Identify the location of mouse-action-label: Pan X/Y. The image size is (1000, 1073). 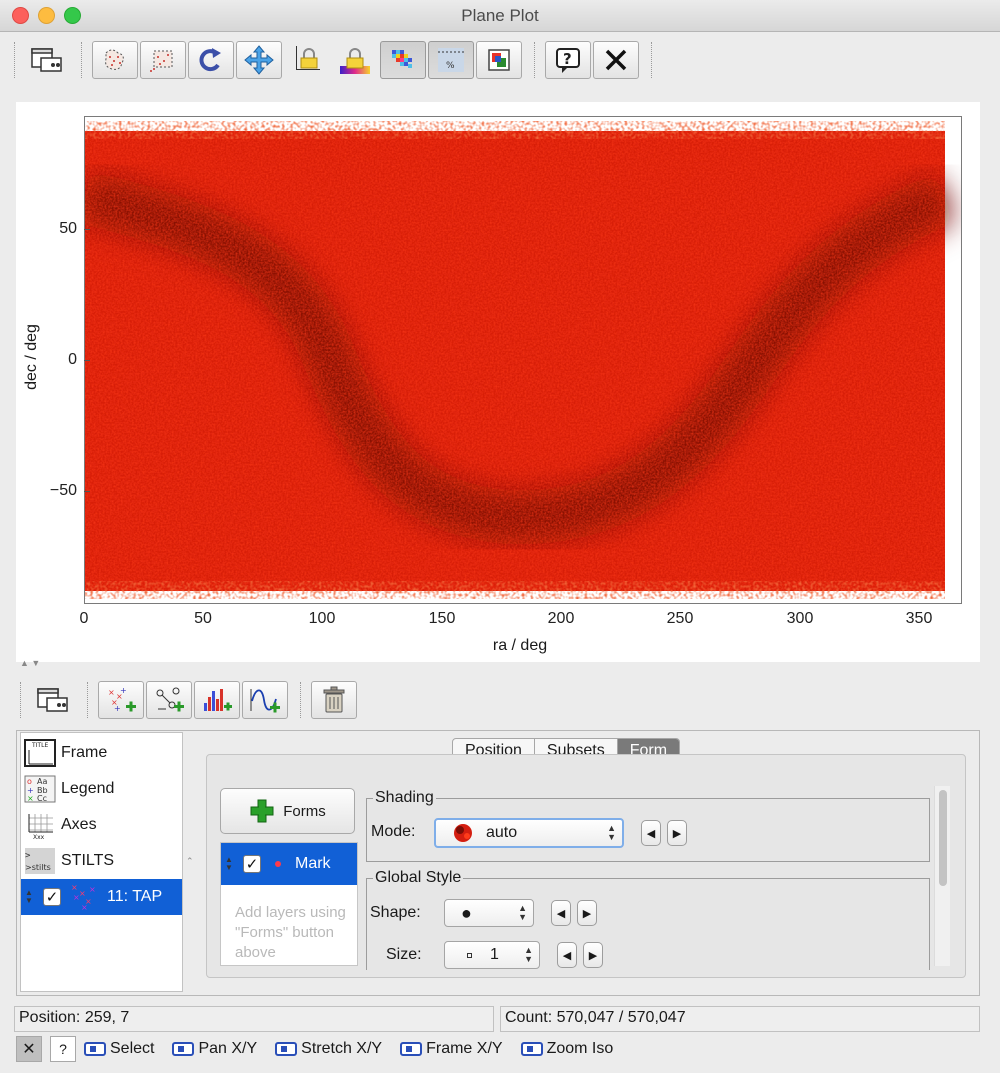
(228, 1048).